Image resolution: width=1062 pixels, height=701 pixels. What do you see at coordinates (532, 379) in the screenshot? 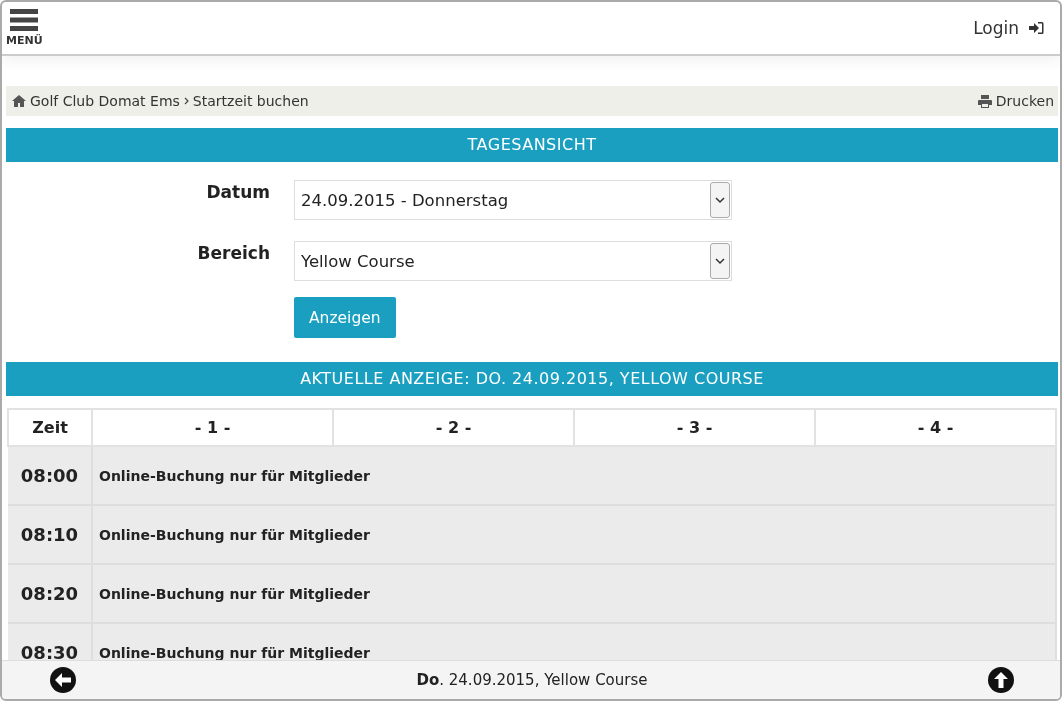
I see `section-header: AKTUELLE ANZEIGE: DO. 24.09.2015, YELLOW COURSE` at bounding box center [532, 379].